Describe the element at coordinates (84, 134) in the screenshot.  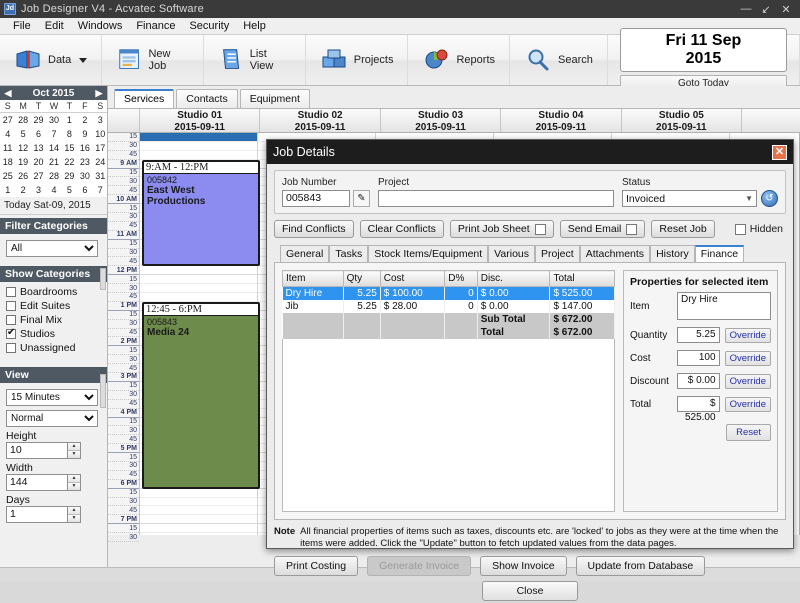
I see `calendar-day: 9` at that location.